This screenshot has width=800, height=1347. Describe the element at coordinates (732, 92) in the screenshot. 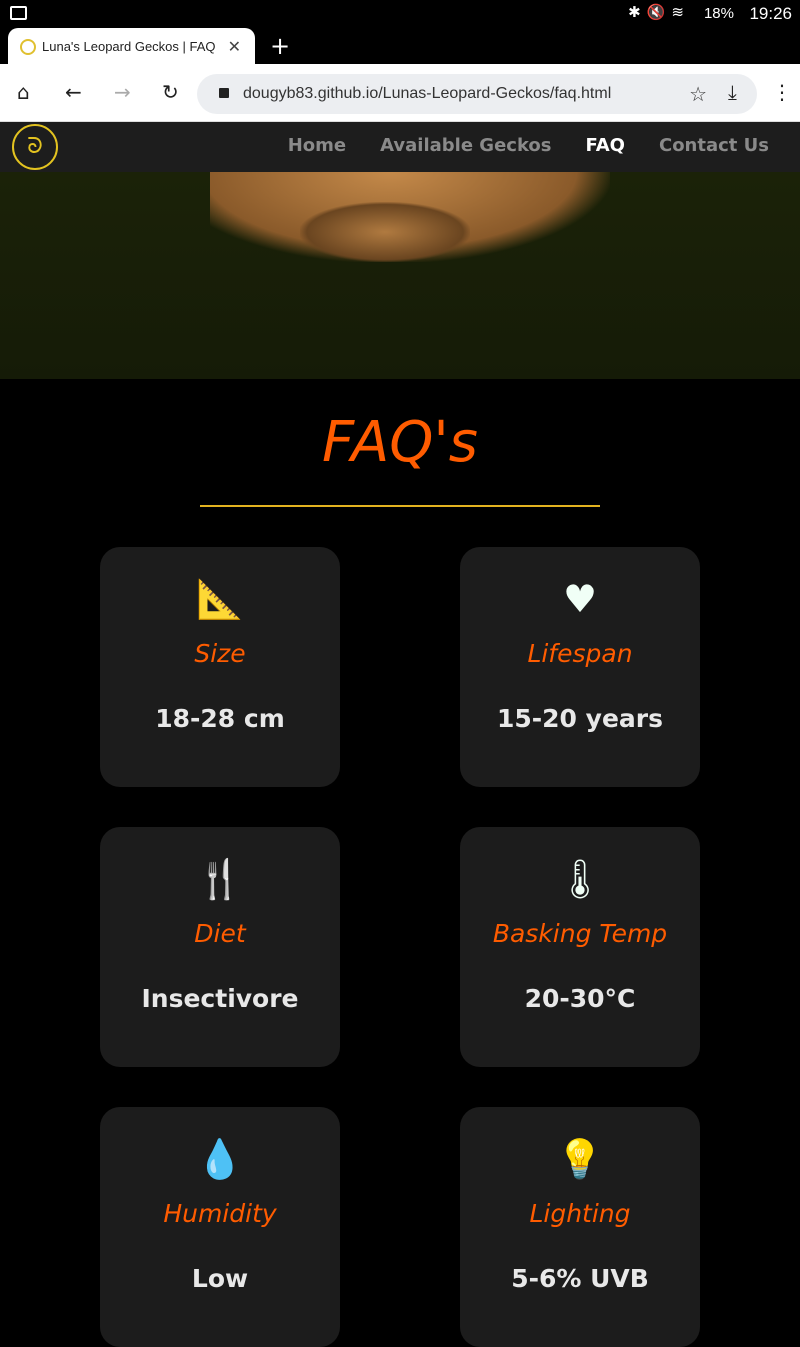

I see `download-icon: ⤓` at that location.